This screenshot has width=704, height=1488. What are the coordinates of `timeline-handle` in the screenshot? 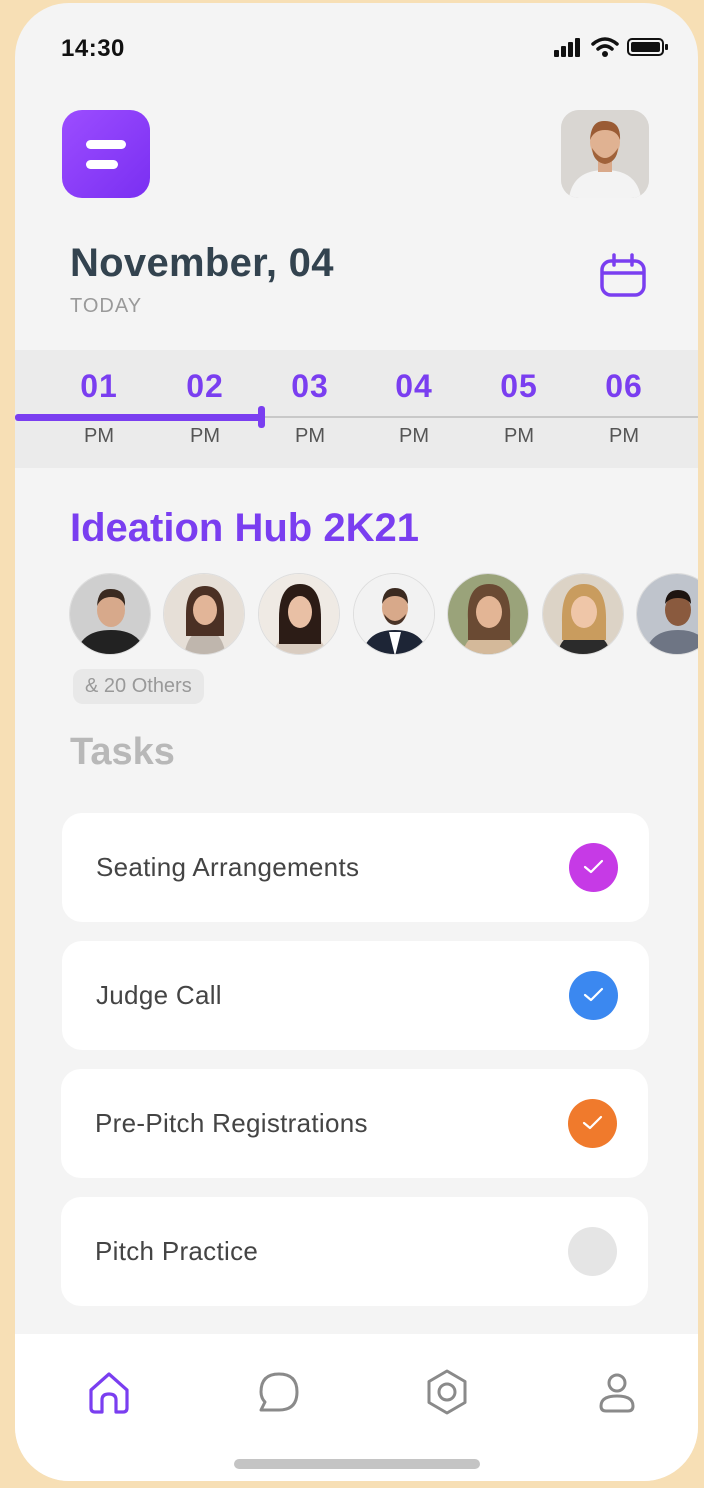 It's located at (261, 417).